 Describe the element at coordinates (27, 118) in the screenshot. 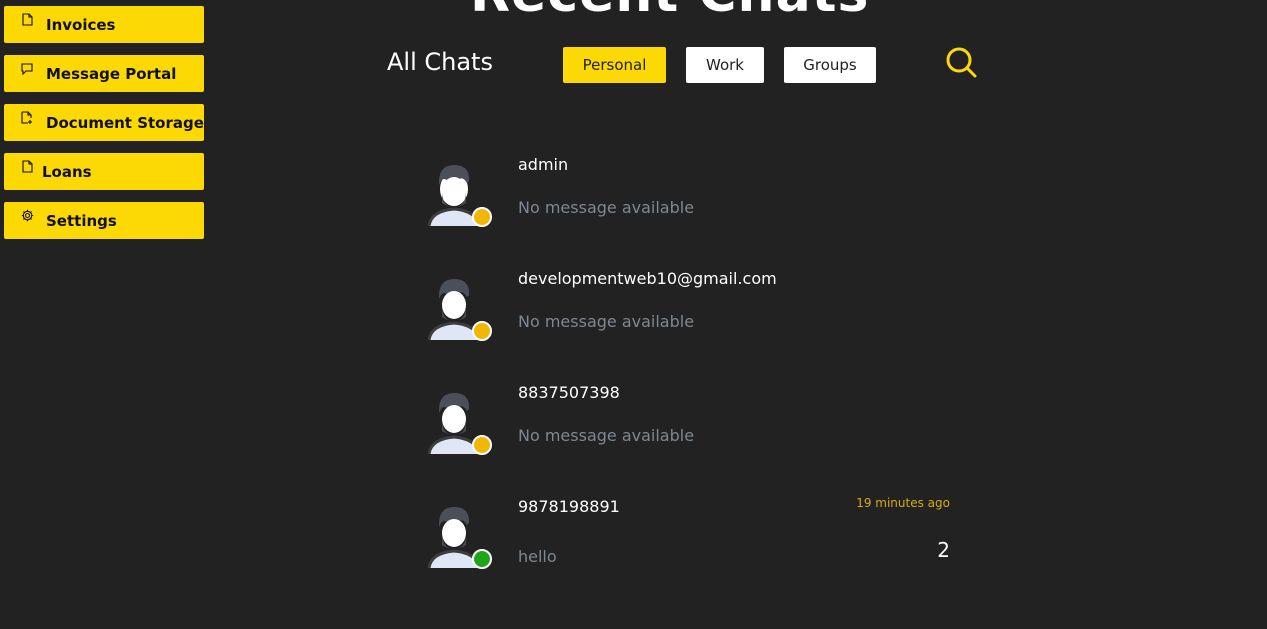

I see `document-add-icon` at that location.